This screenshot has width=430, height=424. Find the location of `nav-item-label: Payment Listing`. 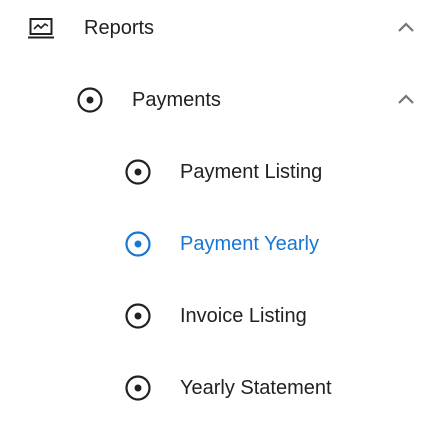

nav-item-label: Payment Listing is located at coordinates (251, 171).